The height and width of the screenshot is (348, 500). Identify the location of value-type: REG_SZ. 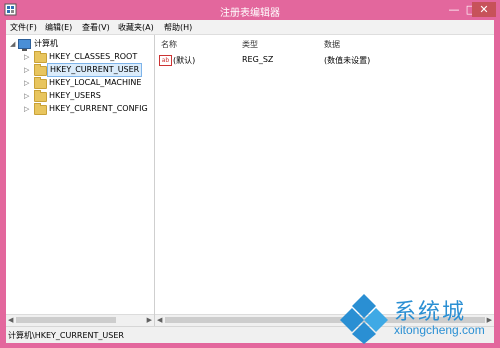
(258, 59).